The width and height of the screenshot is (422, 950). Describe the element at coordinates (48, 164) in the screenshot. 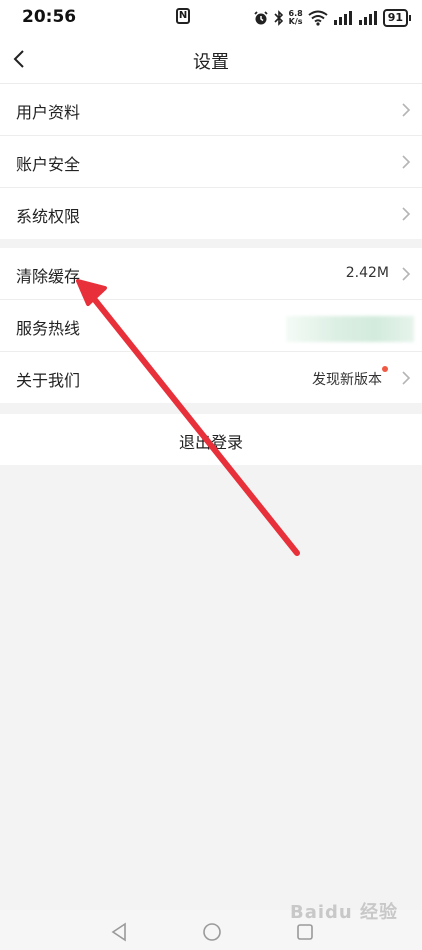

I see `row-label: 账户安全` at that location.